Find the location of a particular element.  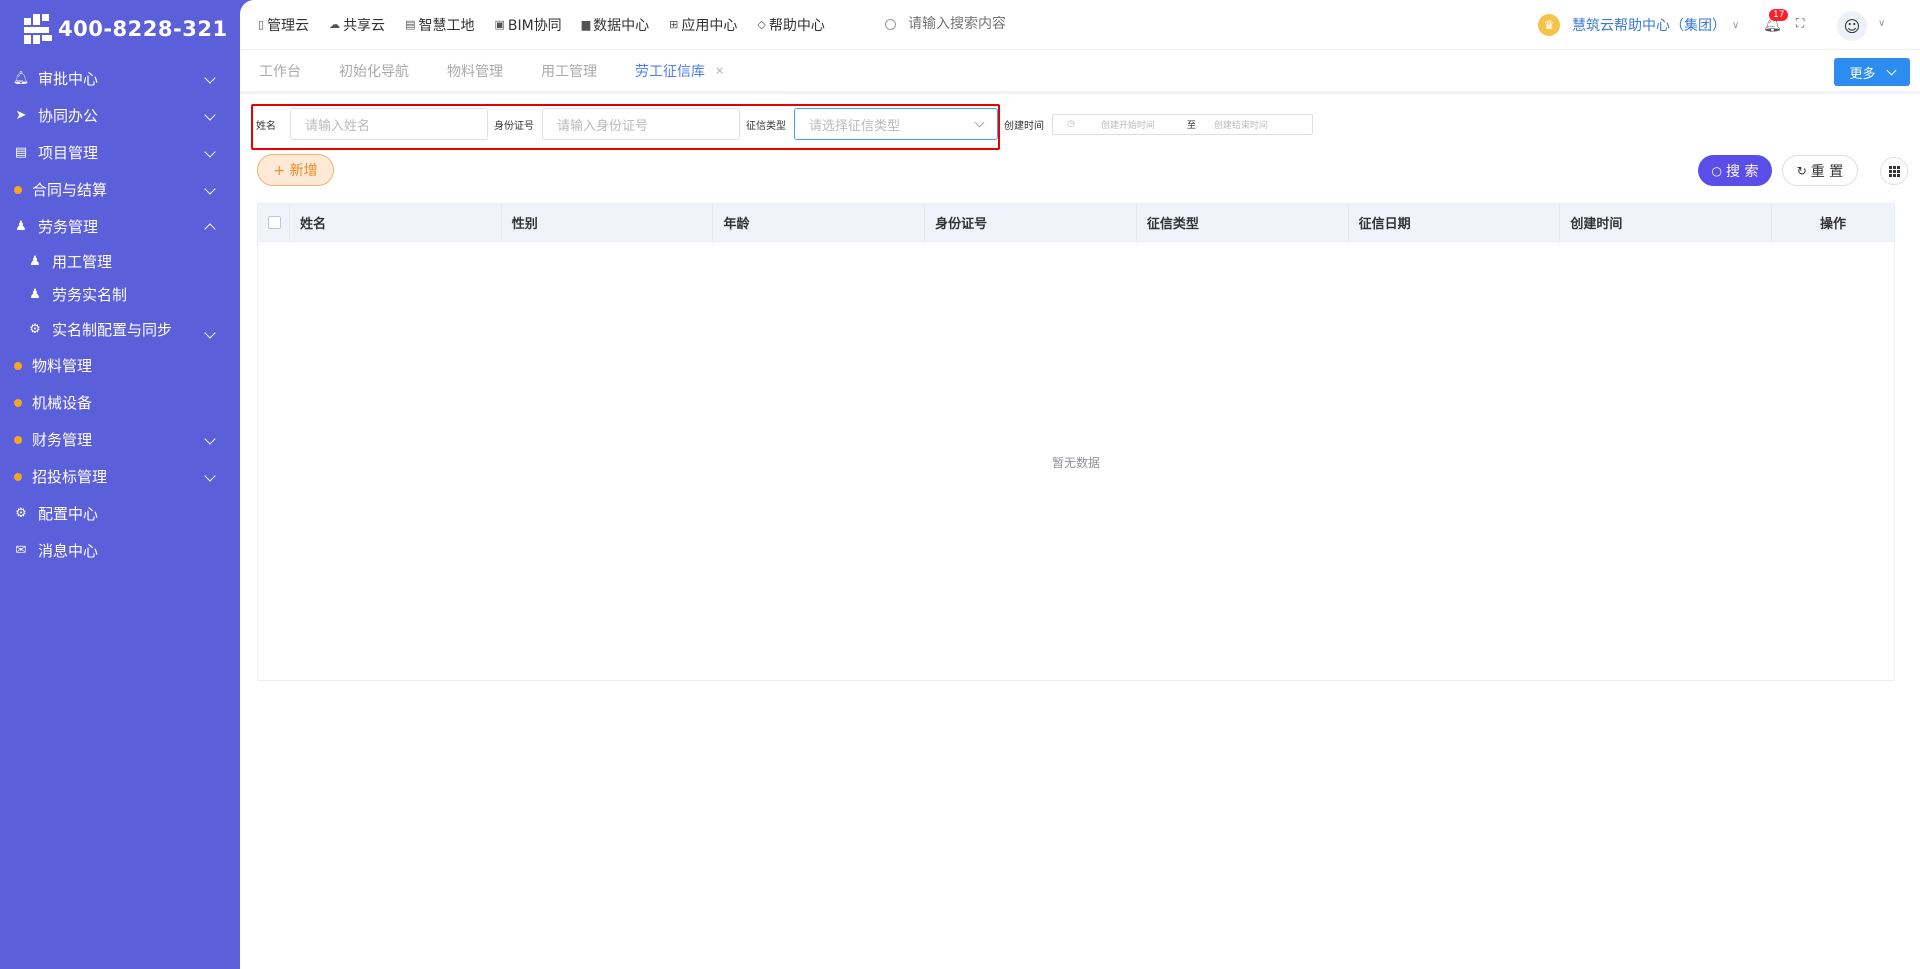

col-header: 创建时间 is located at coordinates (1666, 222).